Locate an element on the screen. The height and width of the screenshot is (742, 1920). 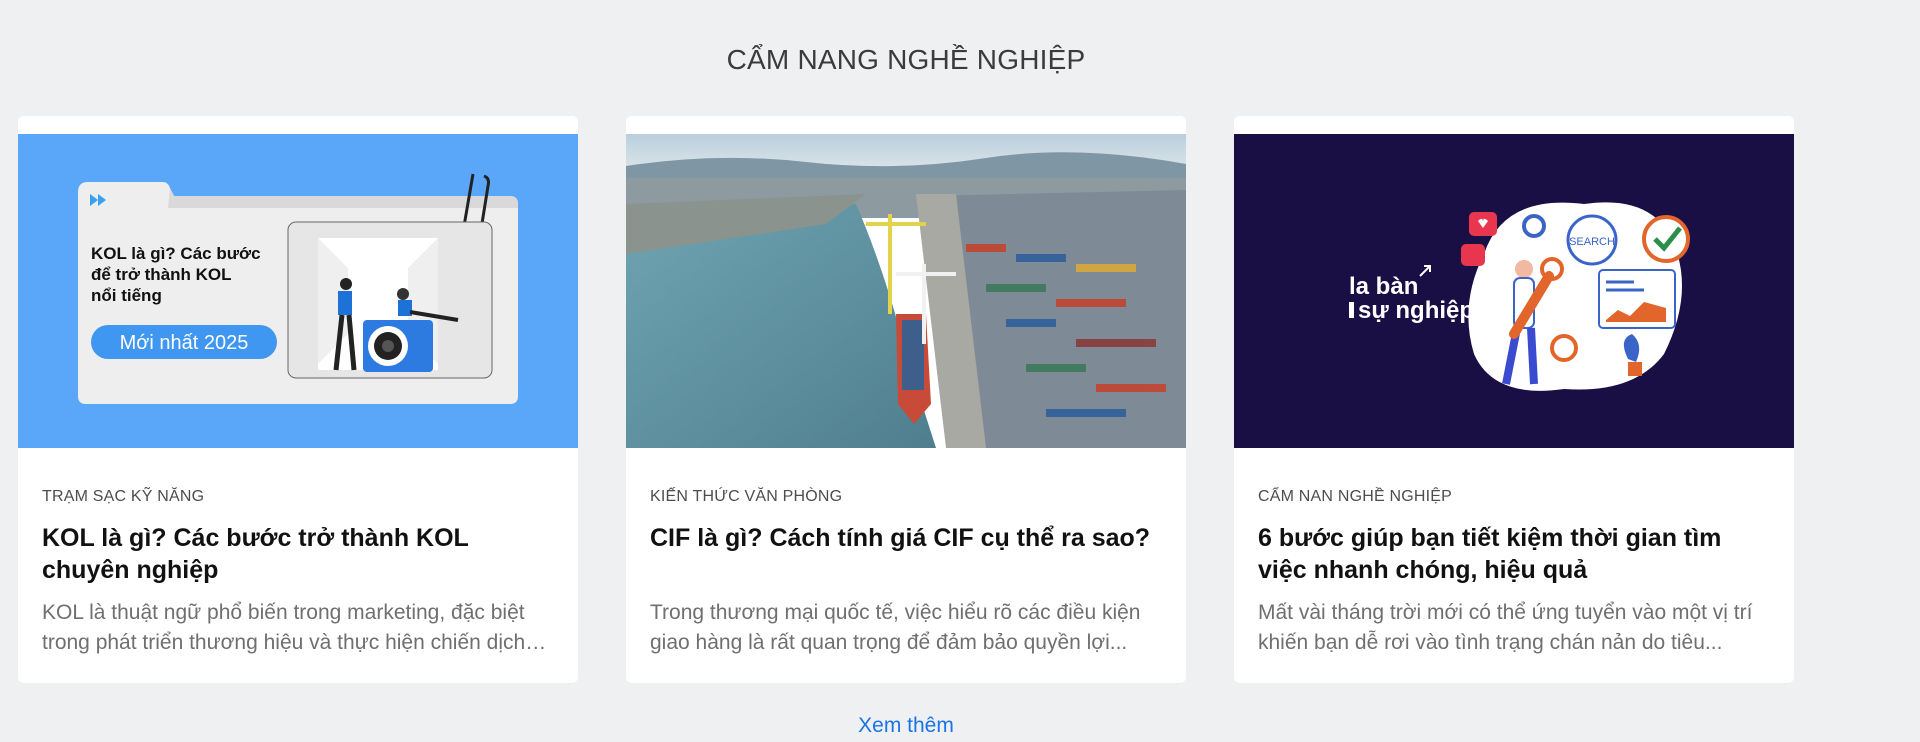
thumb-heading-line2: để trở thành KOL is located at coordinates (161, 274).